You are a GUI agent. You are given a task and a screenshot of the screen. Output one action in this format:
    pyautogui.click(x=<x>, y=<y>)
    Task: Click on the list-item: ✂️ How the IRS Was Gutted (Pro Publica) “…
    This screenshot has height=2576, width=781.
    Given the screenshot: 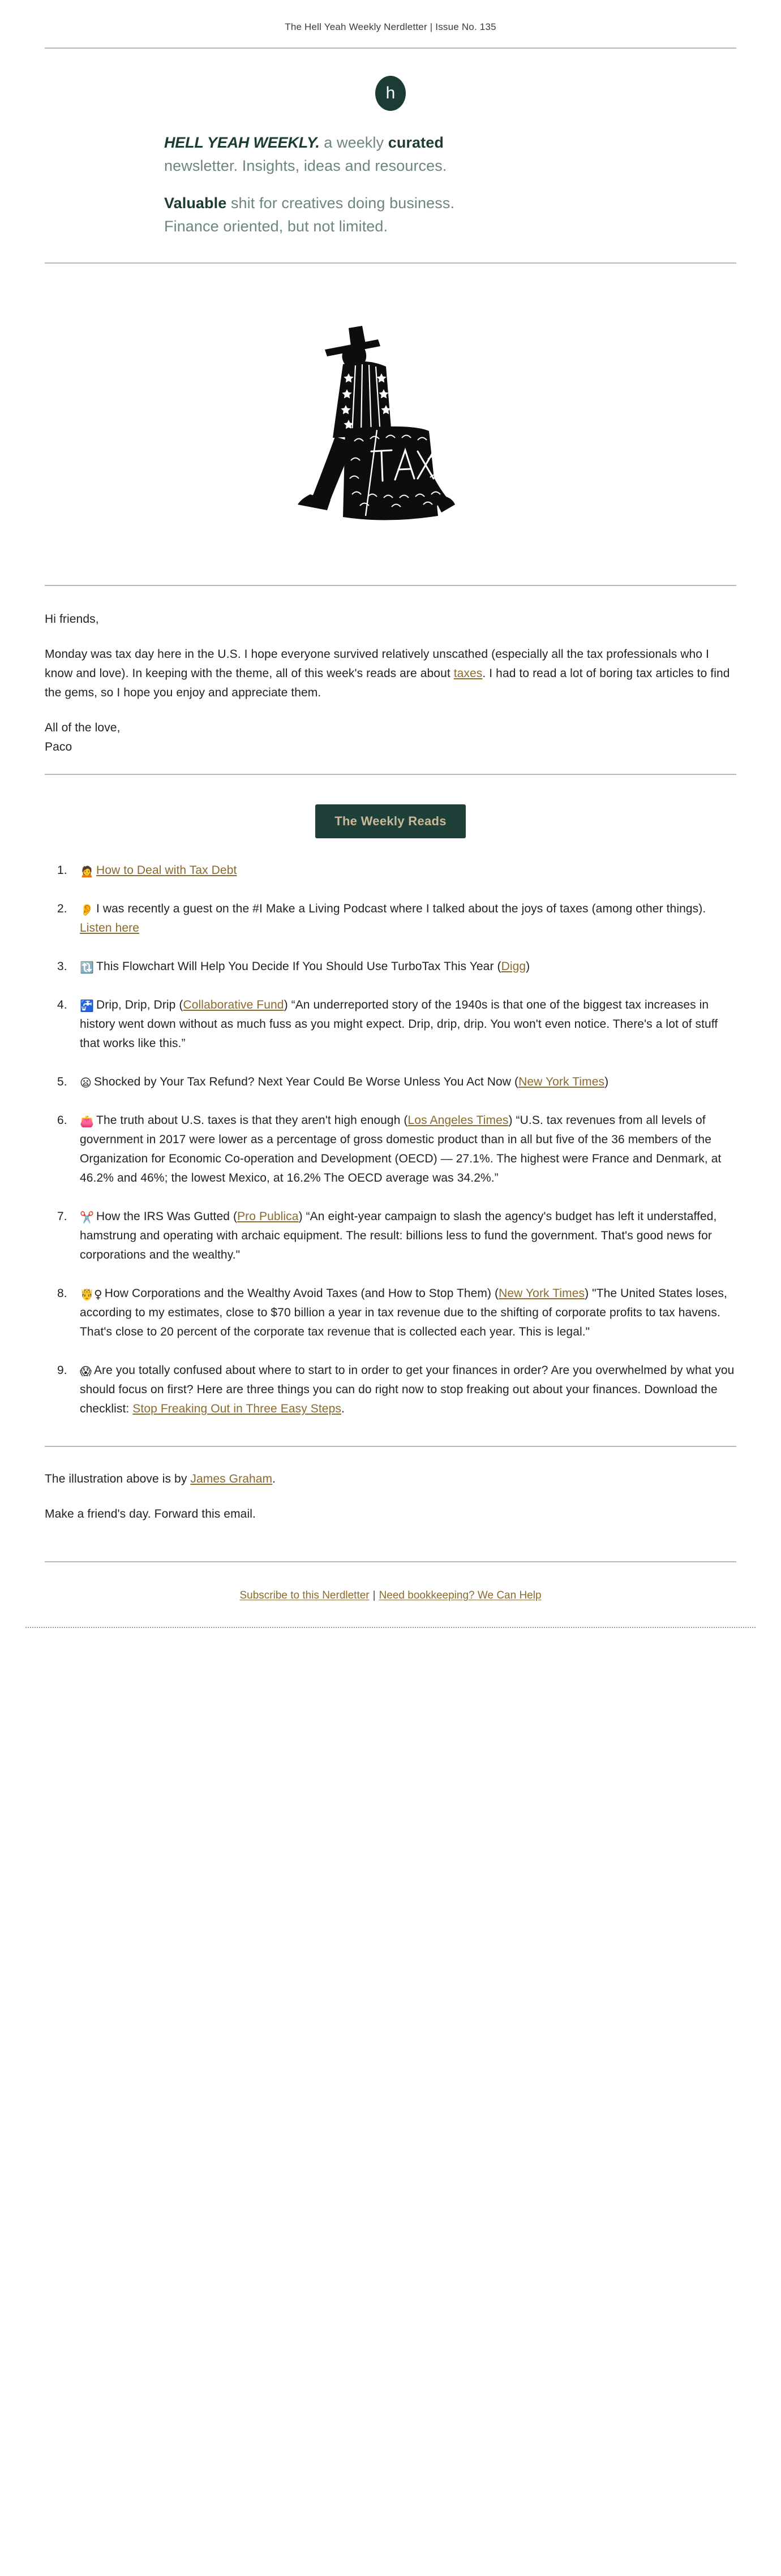 What is the action you would take?
    pyautogui.click(x=390, y=1236)
    